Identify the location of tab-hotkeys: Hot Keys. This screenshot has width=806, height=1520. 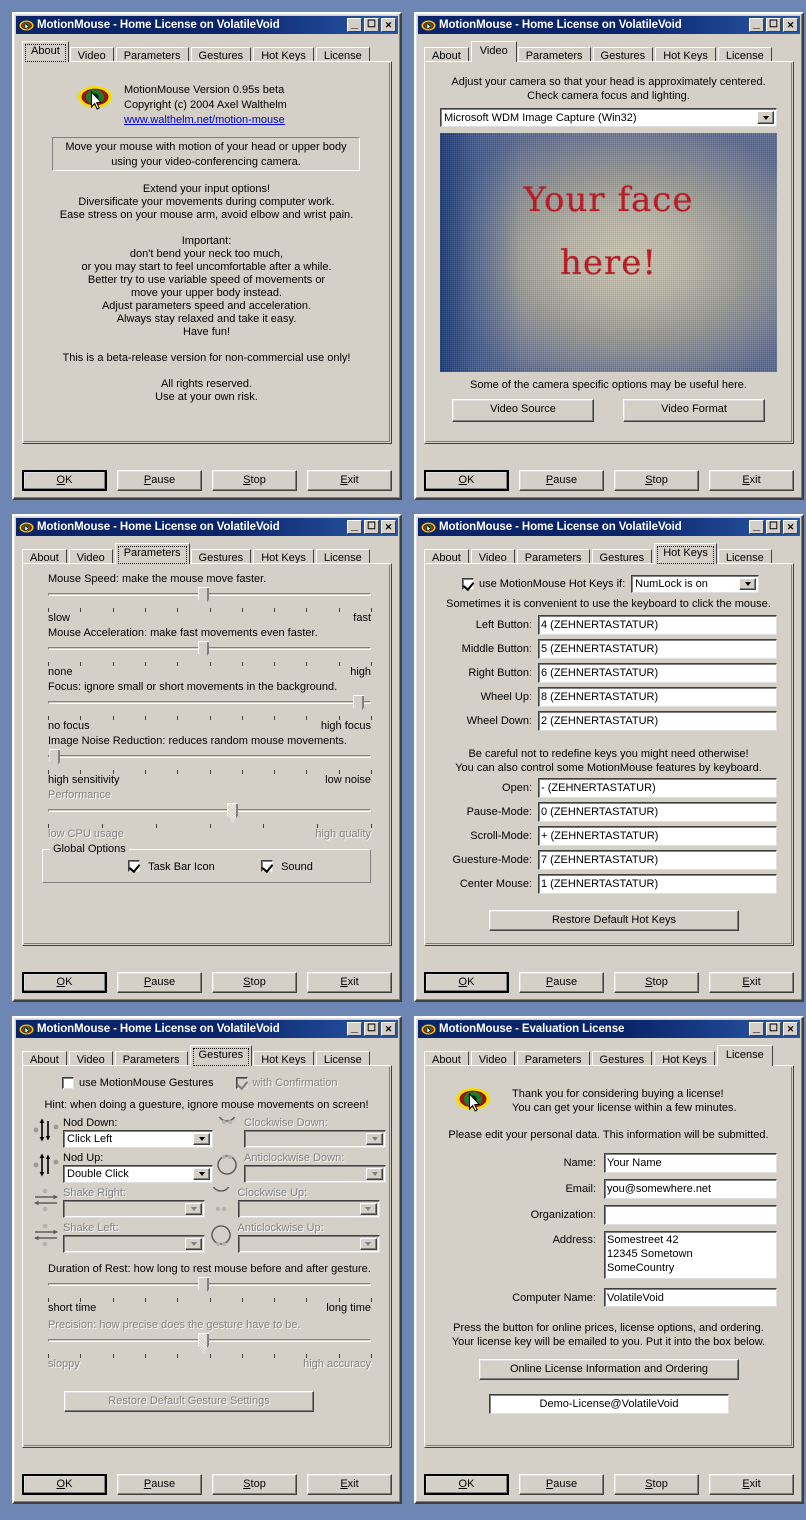
(685, 553).